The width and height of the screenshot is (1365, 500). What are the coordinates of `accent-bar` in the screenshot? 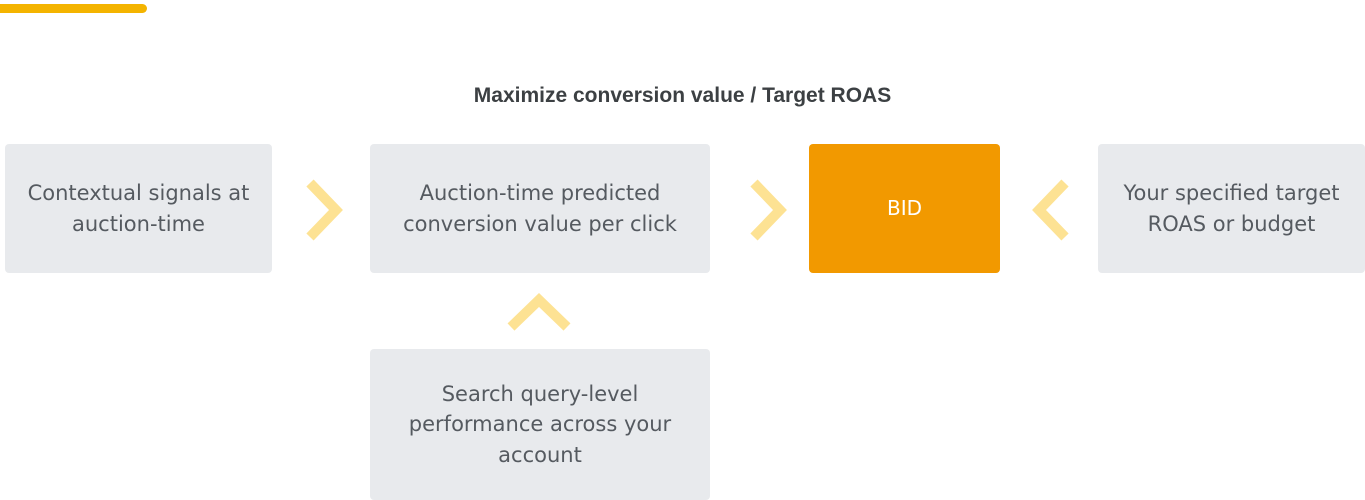 It's located at (73, 8).